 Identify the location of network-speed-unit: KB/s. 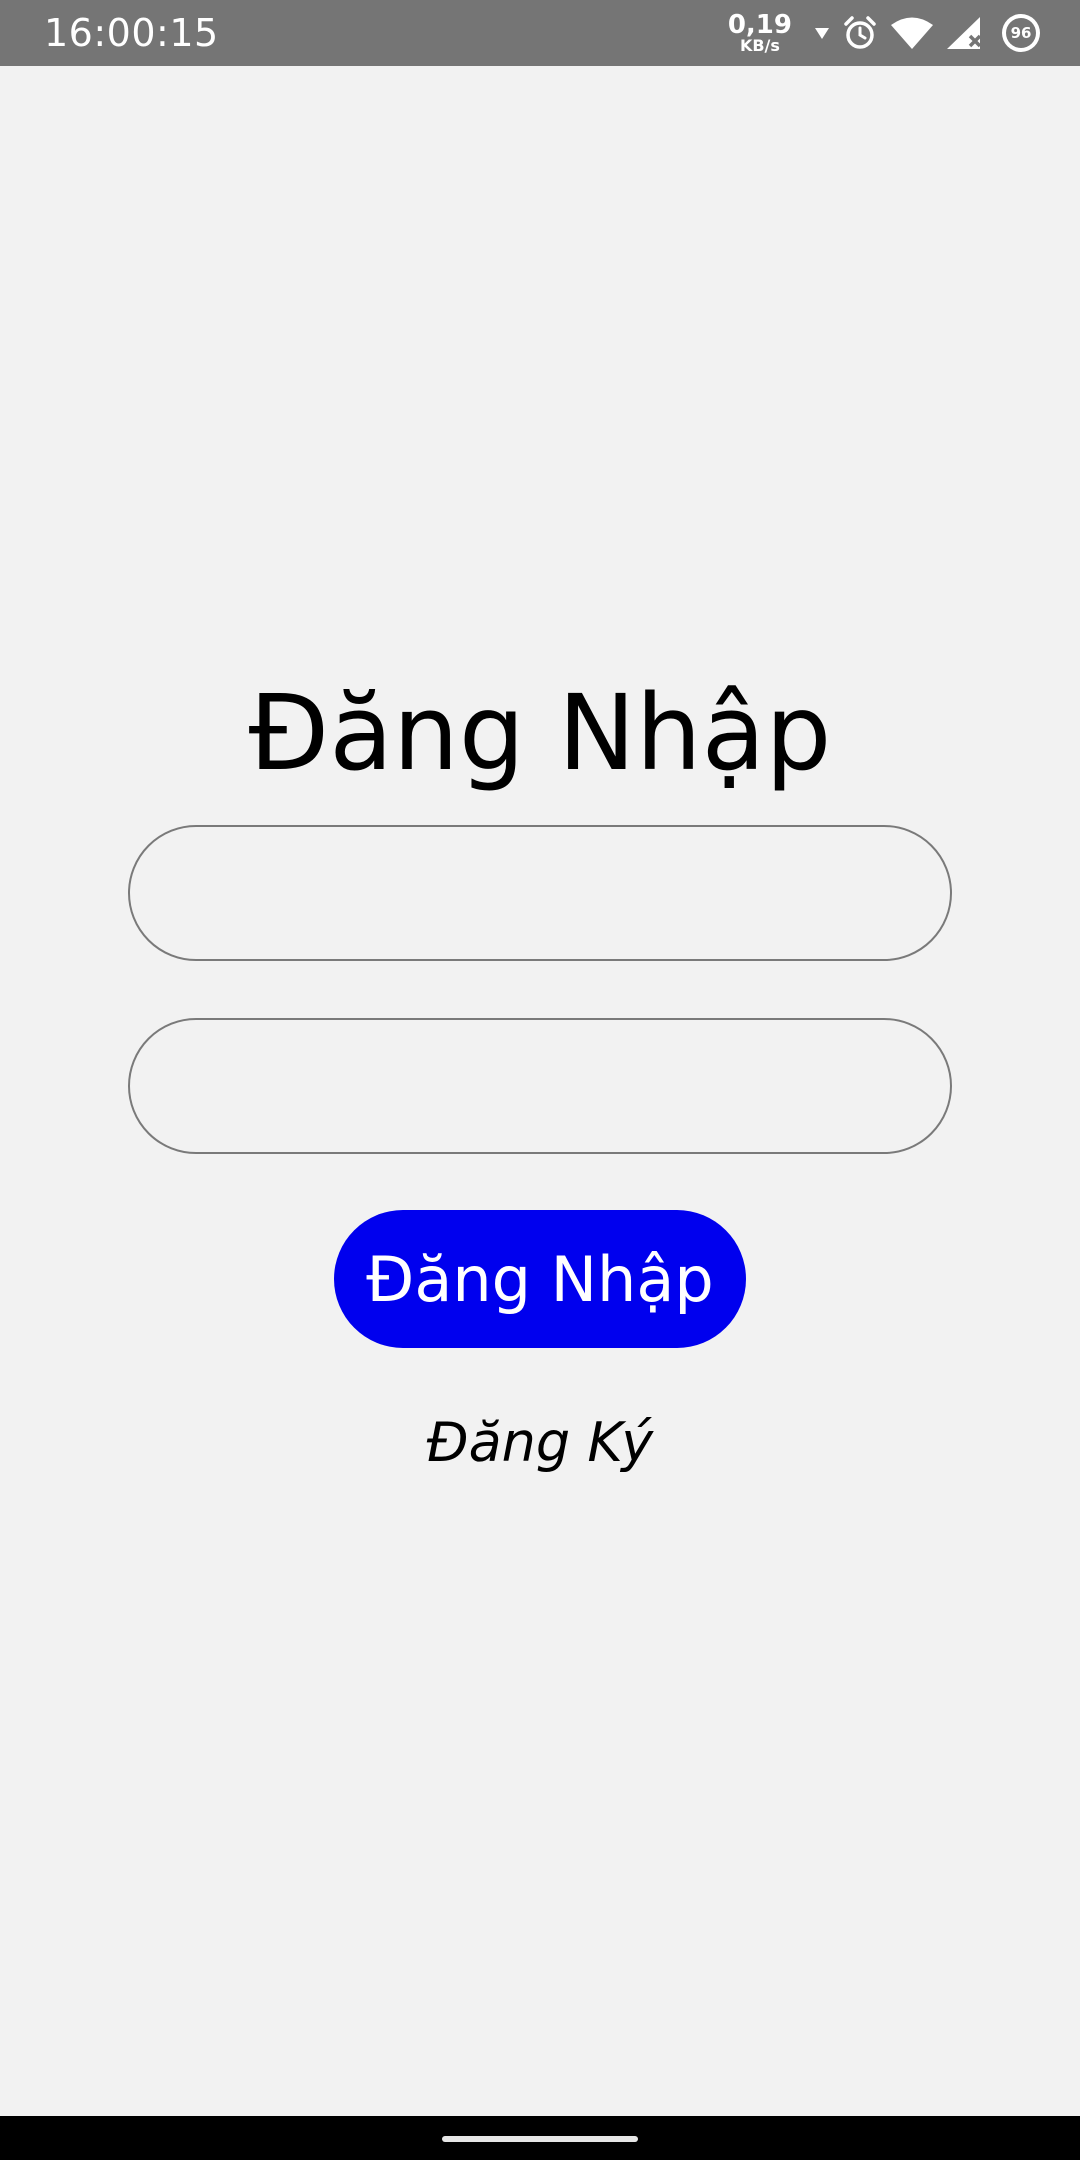
(759, 45).